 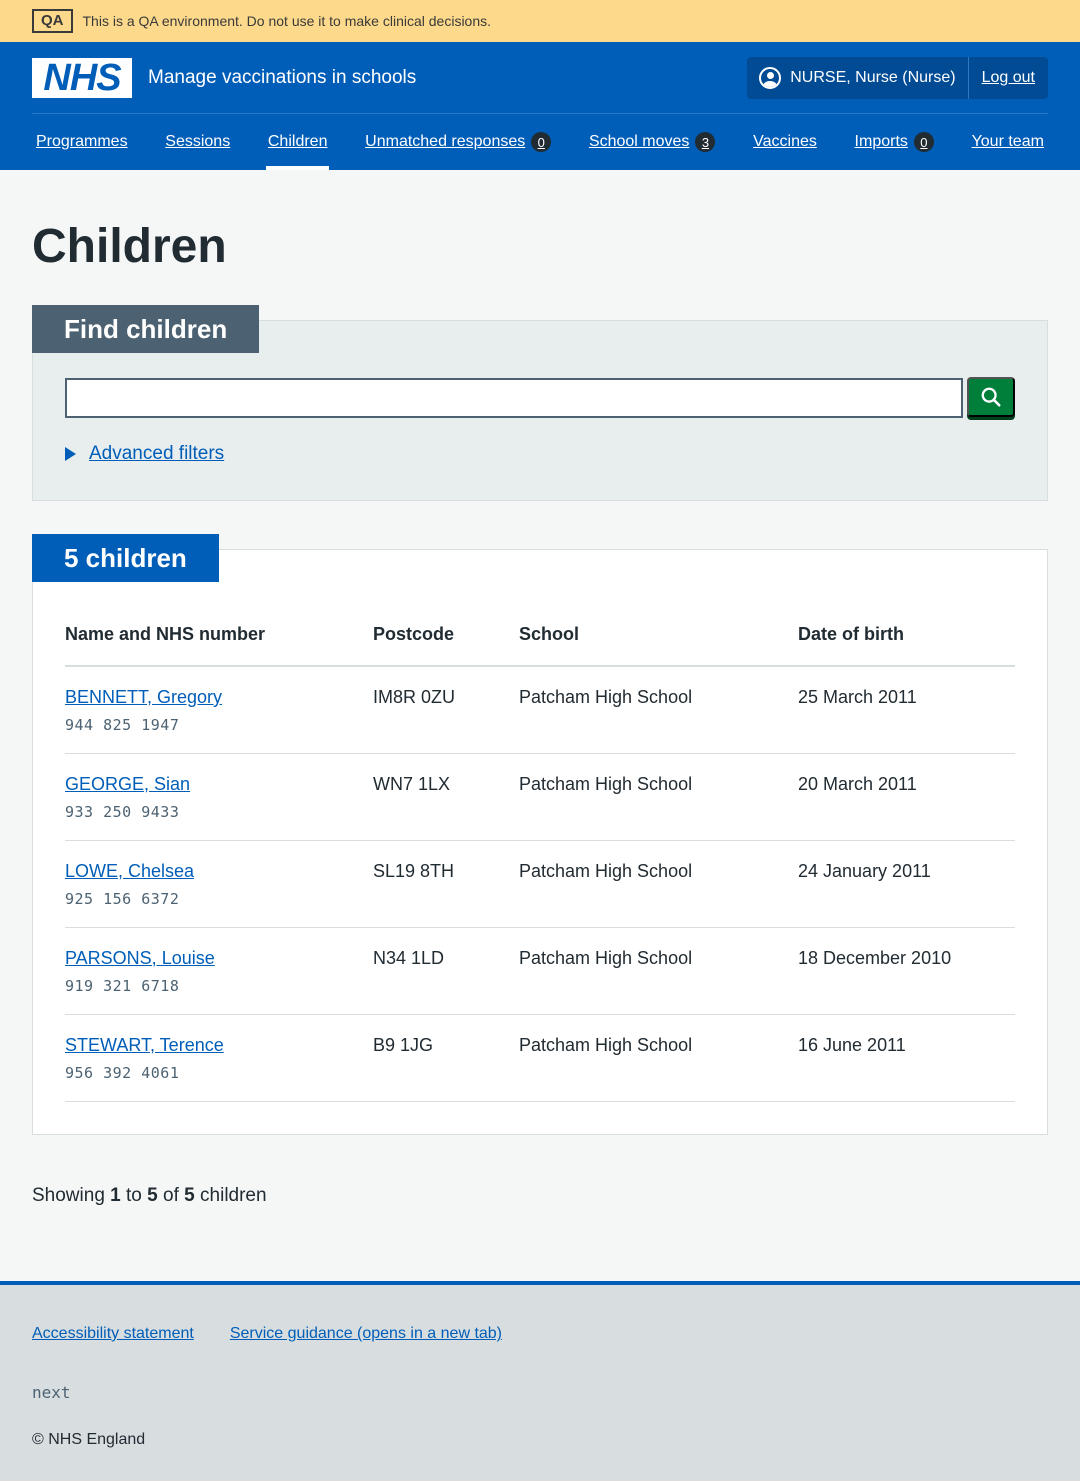 I want to click on search-icon, so click(x=991, y=397).